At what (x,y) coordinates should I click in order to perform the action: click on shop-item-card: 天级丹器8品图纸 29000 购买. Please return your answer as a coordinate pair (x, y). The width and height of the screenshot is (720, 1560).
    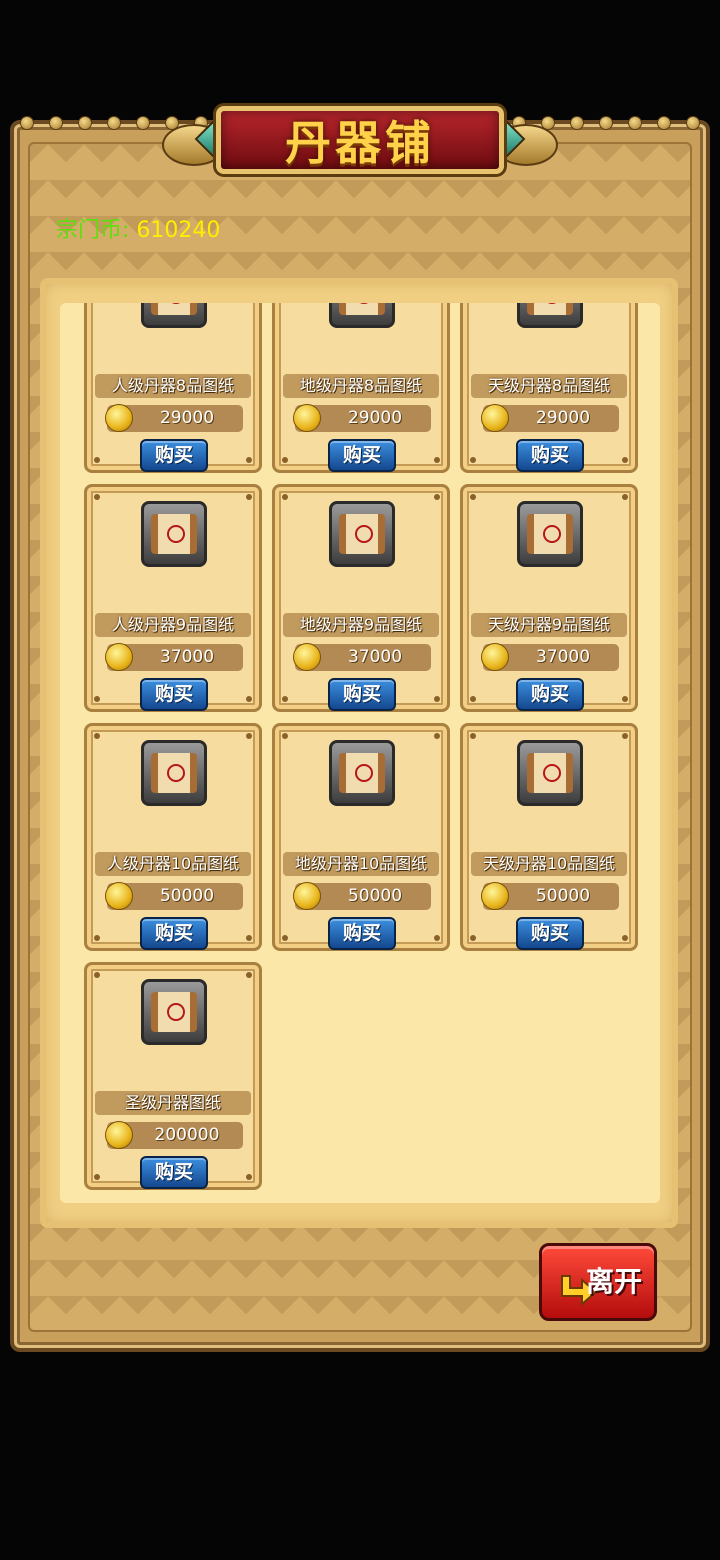
    Looking at the image, I should click on (549, 388).